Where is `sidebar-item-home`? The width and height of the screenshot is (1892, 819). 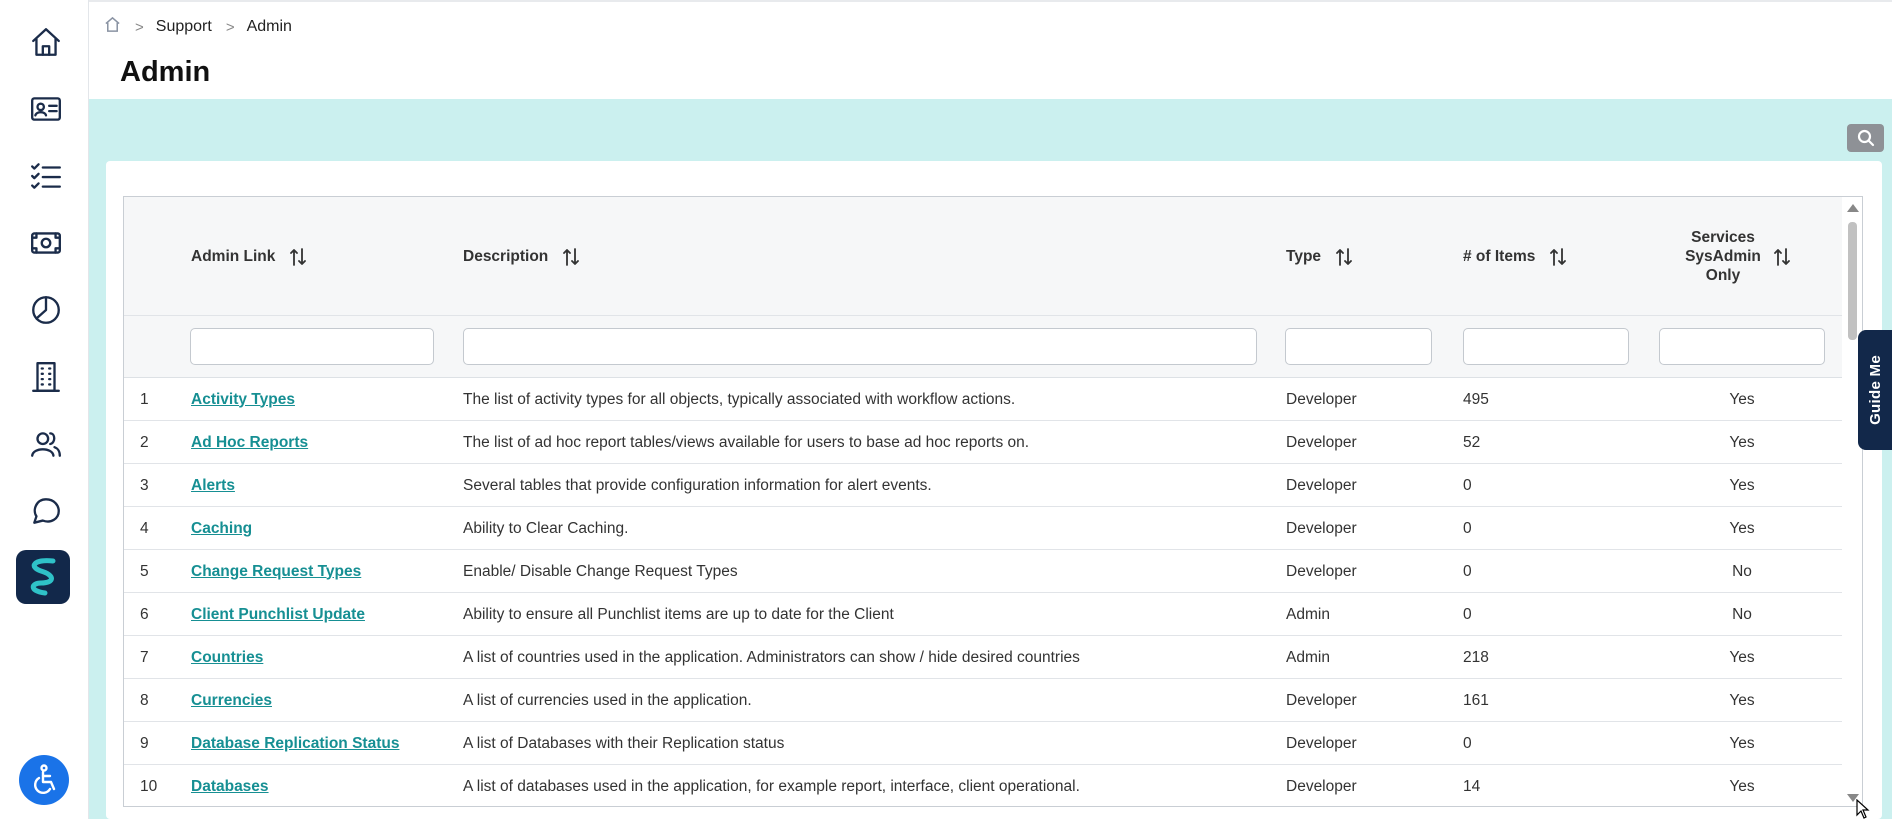 sidebar-item-home is located at coordinates (46, 42).